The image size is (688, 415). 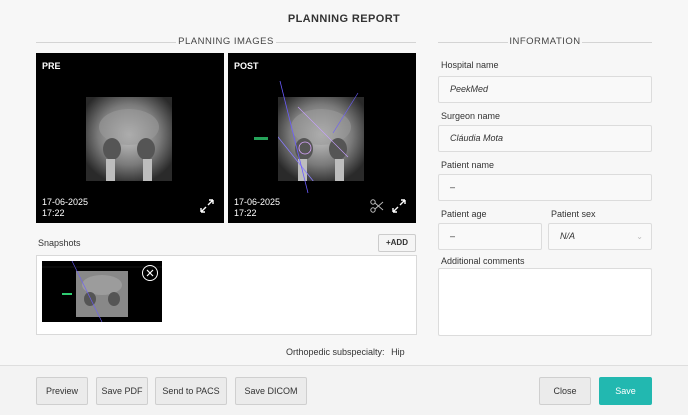 I want to click on additional-comments-label: Additional comments, so click(x=483, y=261).